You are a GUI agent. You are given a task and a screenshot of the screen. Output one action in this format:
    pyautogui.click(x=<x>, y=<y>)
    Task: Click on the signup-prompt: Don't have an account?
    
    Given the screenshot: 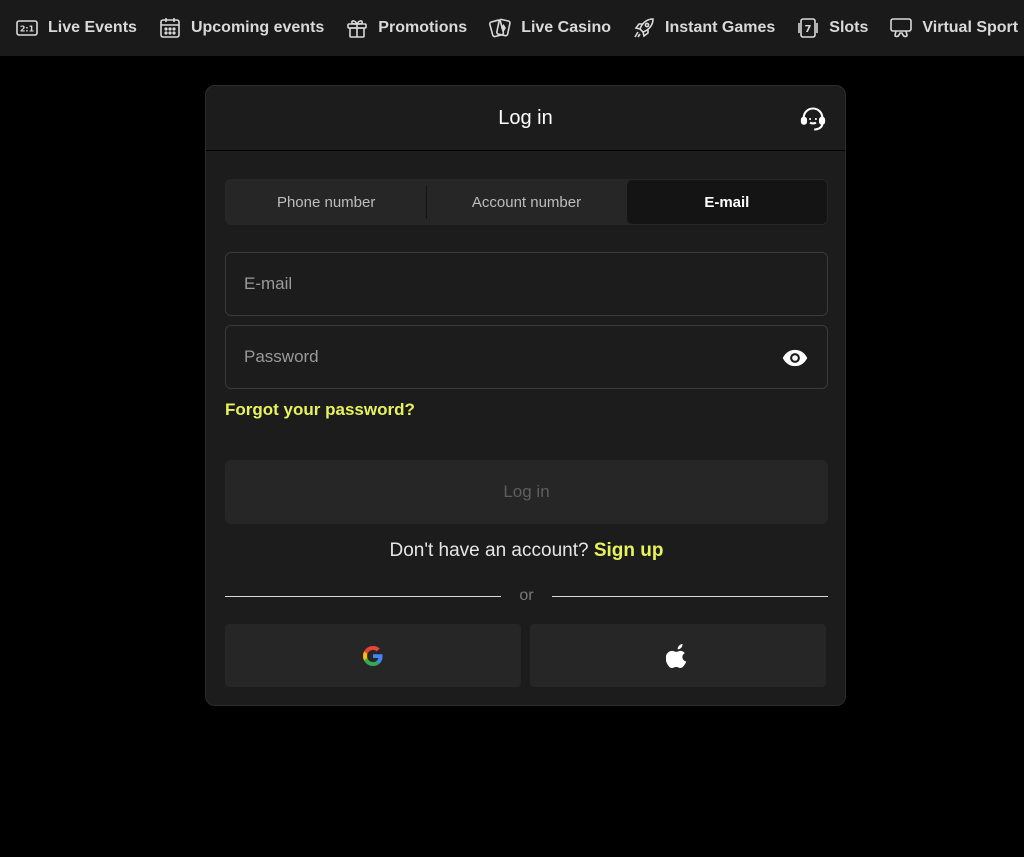 What is the action you would take?
    pyautogui.click(x=489, y=550)
    